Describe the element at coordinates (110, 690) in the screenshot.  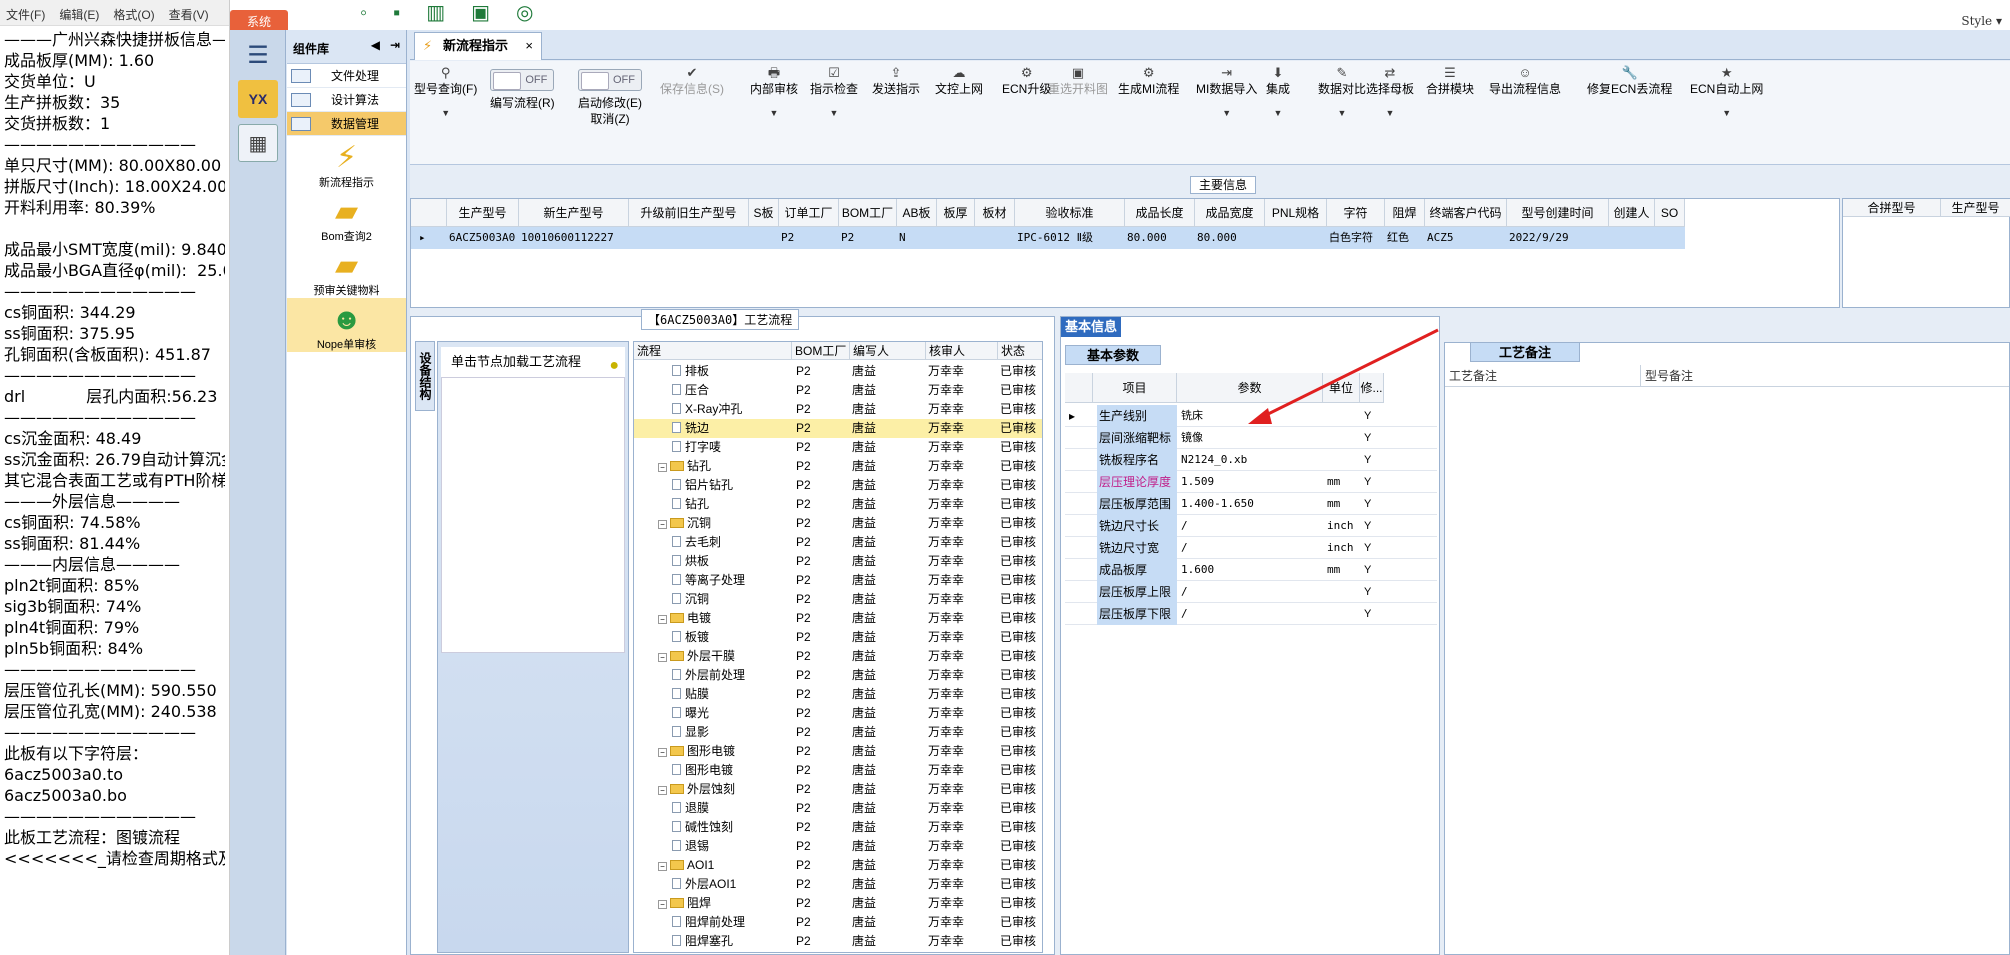
I see `notepad-line: 层压管位孔长(MM): 590.550` at that location.